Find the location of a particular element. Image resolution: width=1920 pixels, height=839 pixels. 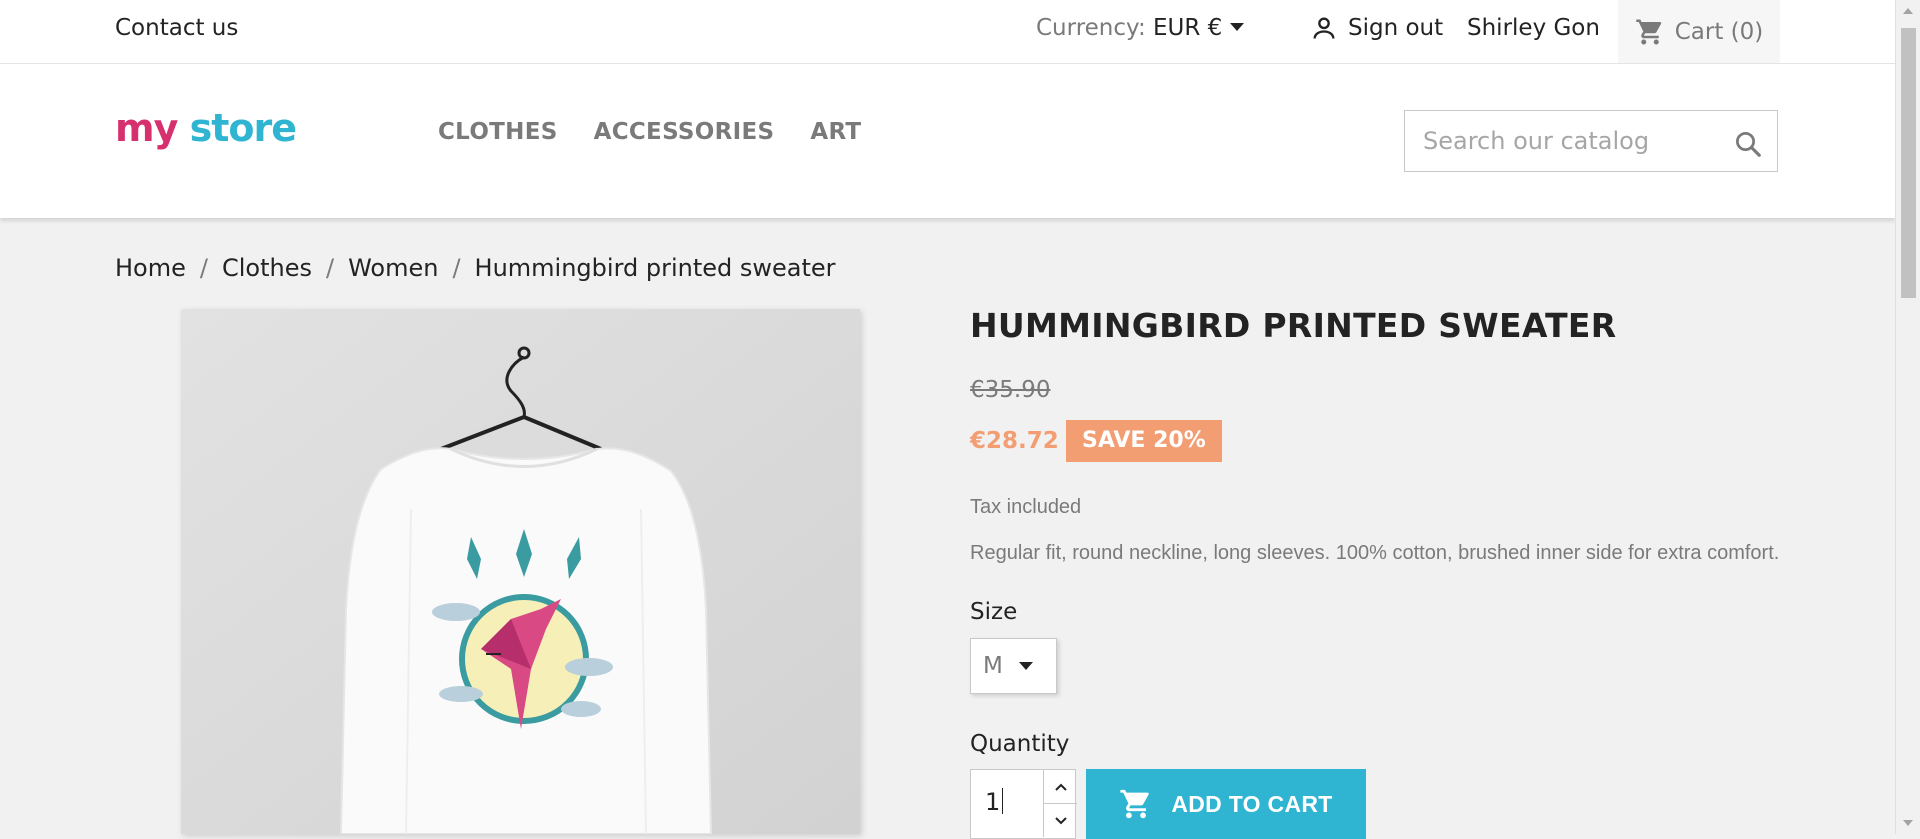

add-to-cart-button: ADD TO CART is located at coordinates (1226, 804).